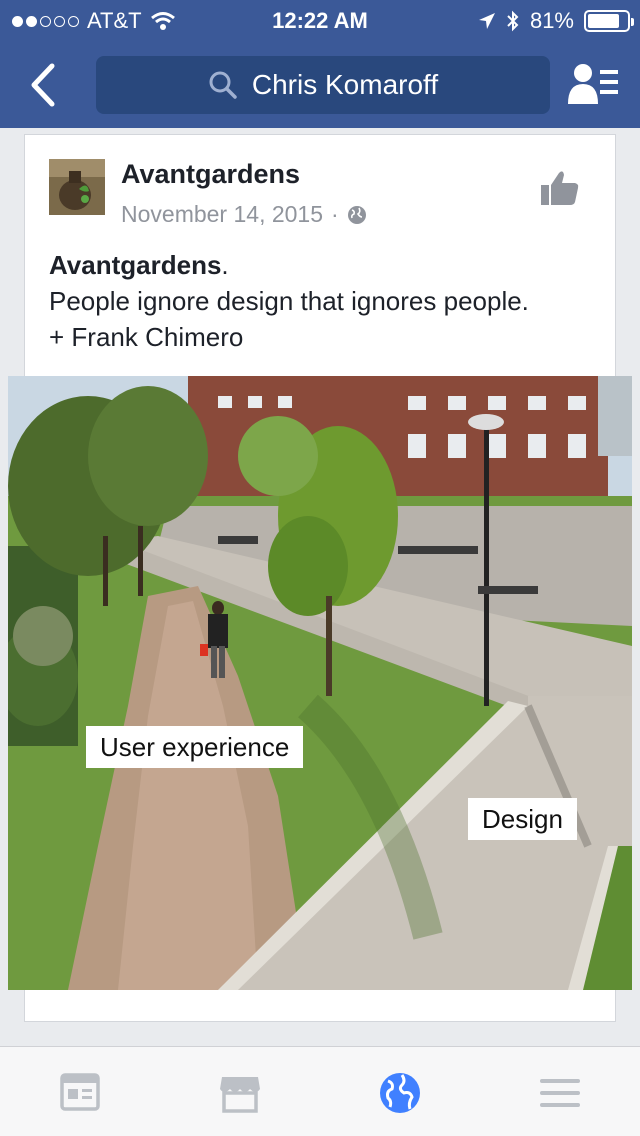 This screenshot has width=640, height=1136. I want to click on search-bar: Chris Komaroff, so click(323, 85).